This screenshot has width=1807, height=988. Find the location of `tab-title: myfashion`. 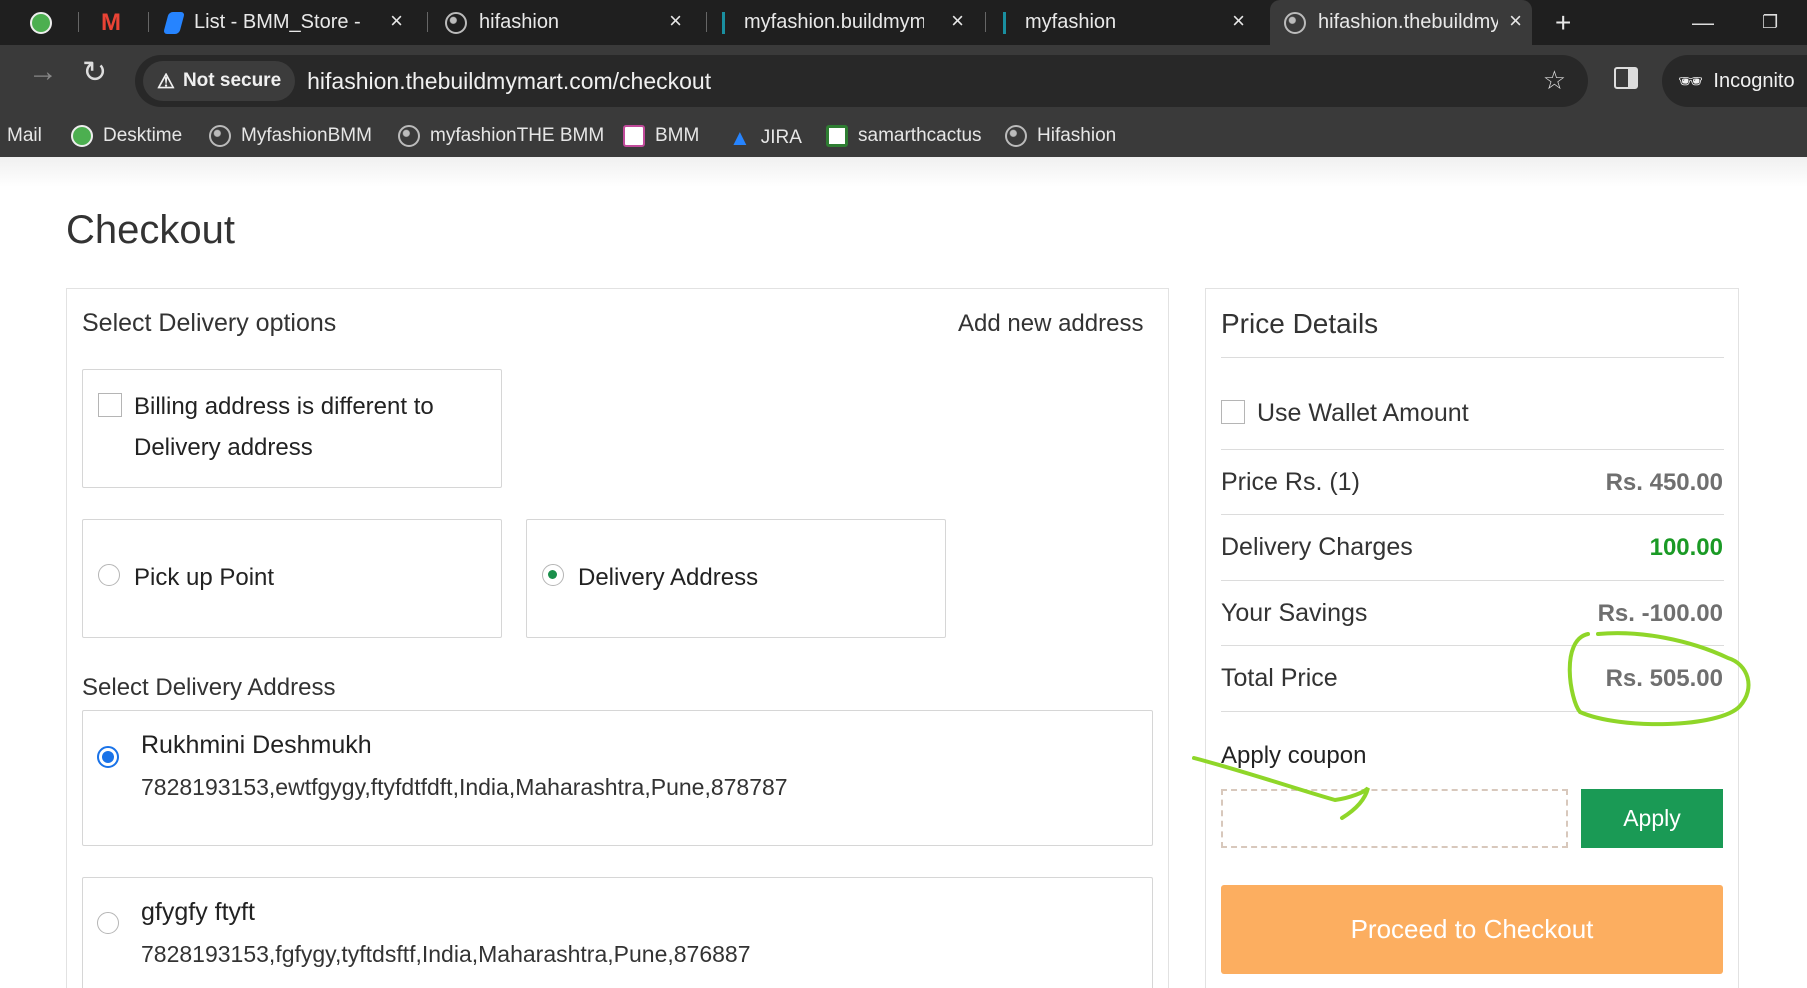

tab-title: myfashion is located at coordinates (1071, 22).